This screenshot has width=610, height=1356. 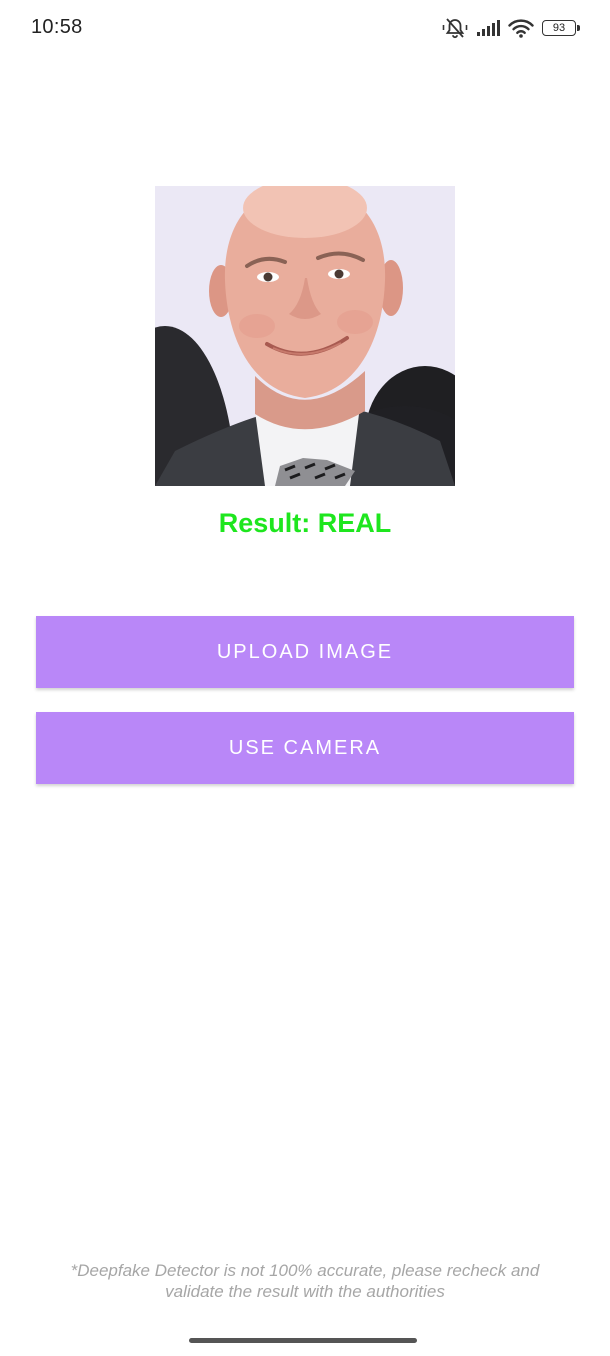 I want to click on selected-photo, so click(x=305, y=336).